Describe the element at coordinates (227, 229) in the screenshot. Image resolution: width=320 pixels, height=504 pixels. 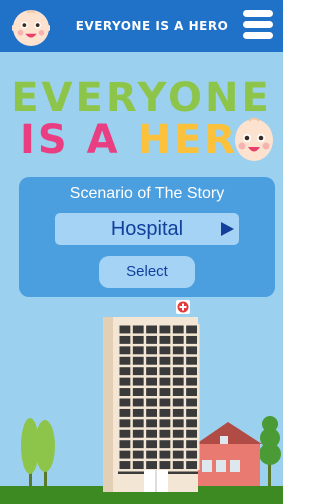
I see `play-arrow-icon` at that location.